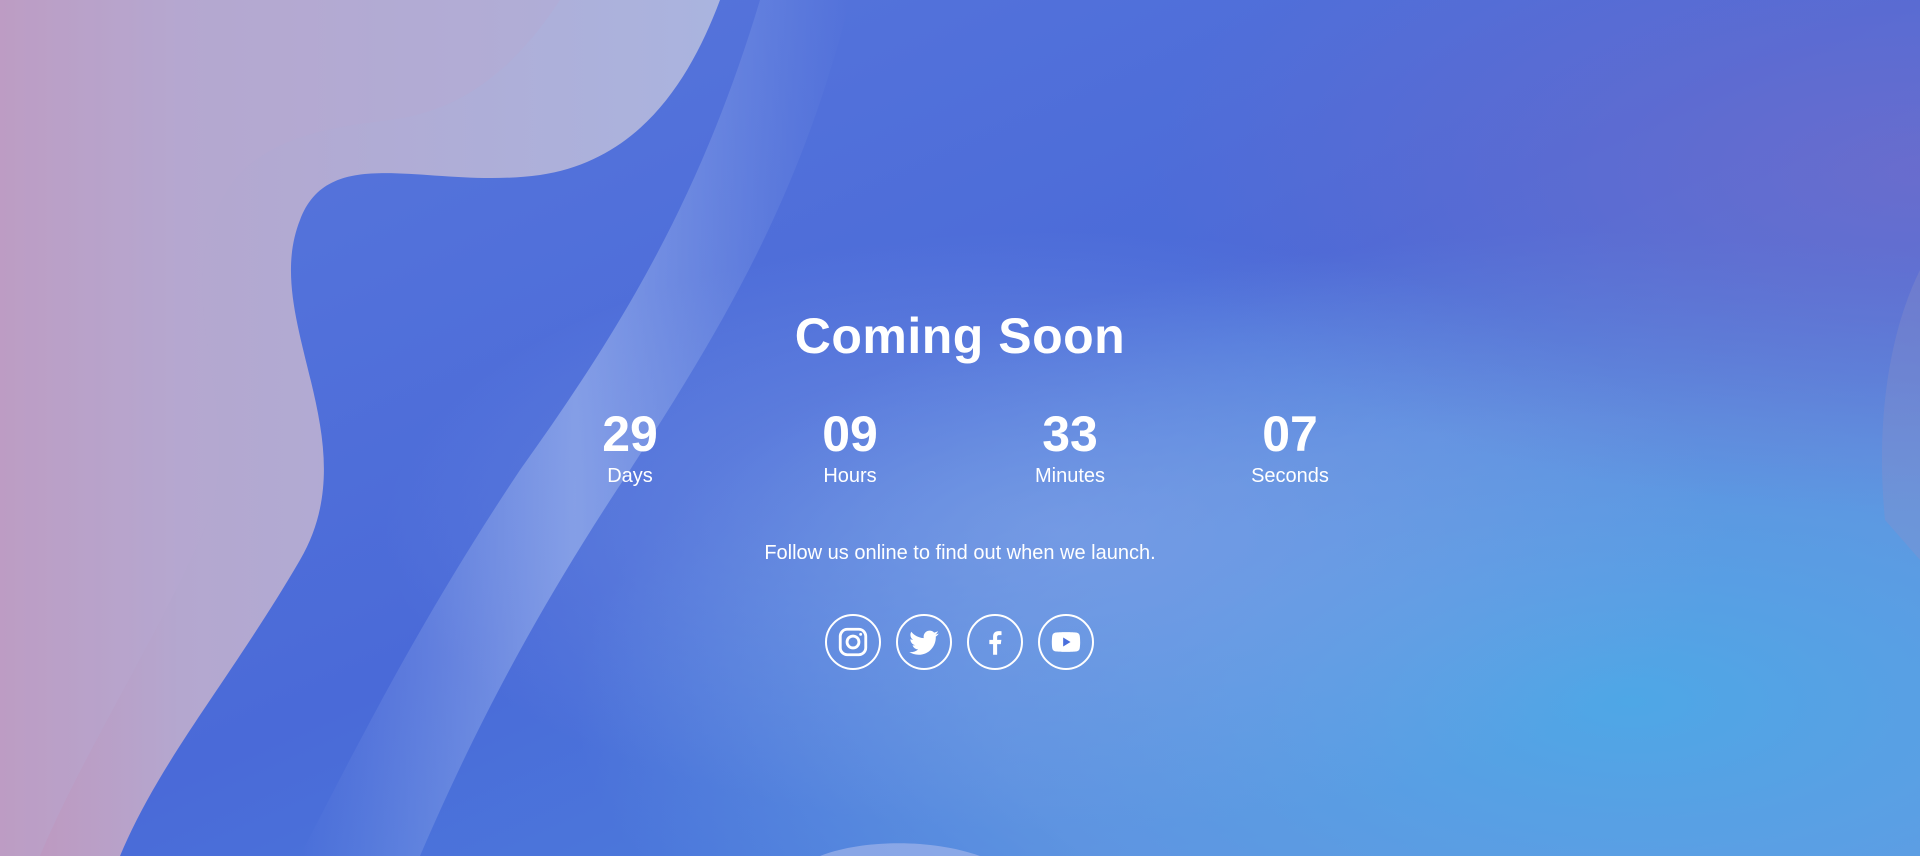  I want to click on countdown-days: 29 Days, so click(630, 447).